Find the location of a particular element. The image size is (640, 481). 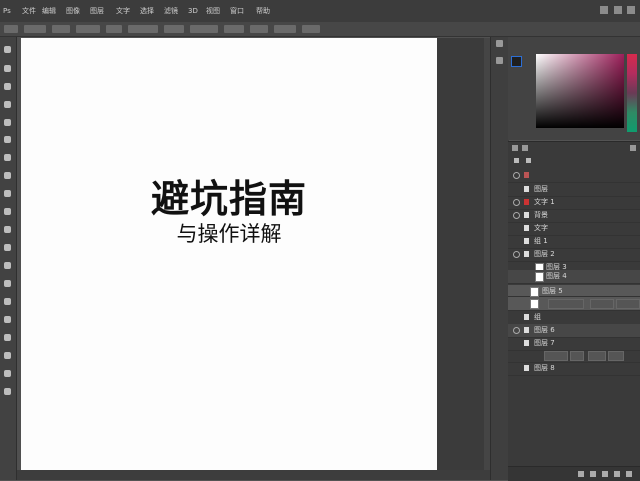

mask-icon is located at coordinates (605, 474).